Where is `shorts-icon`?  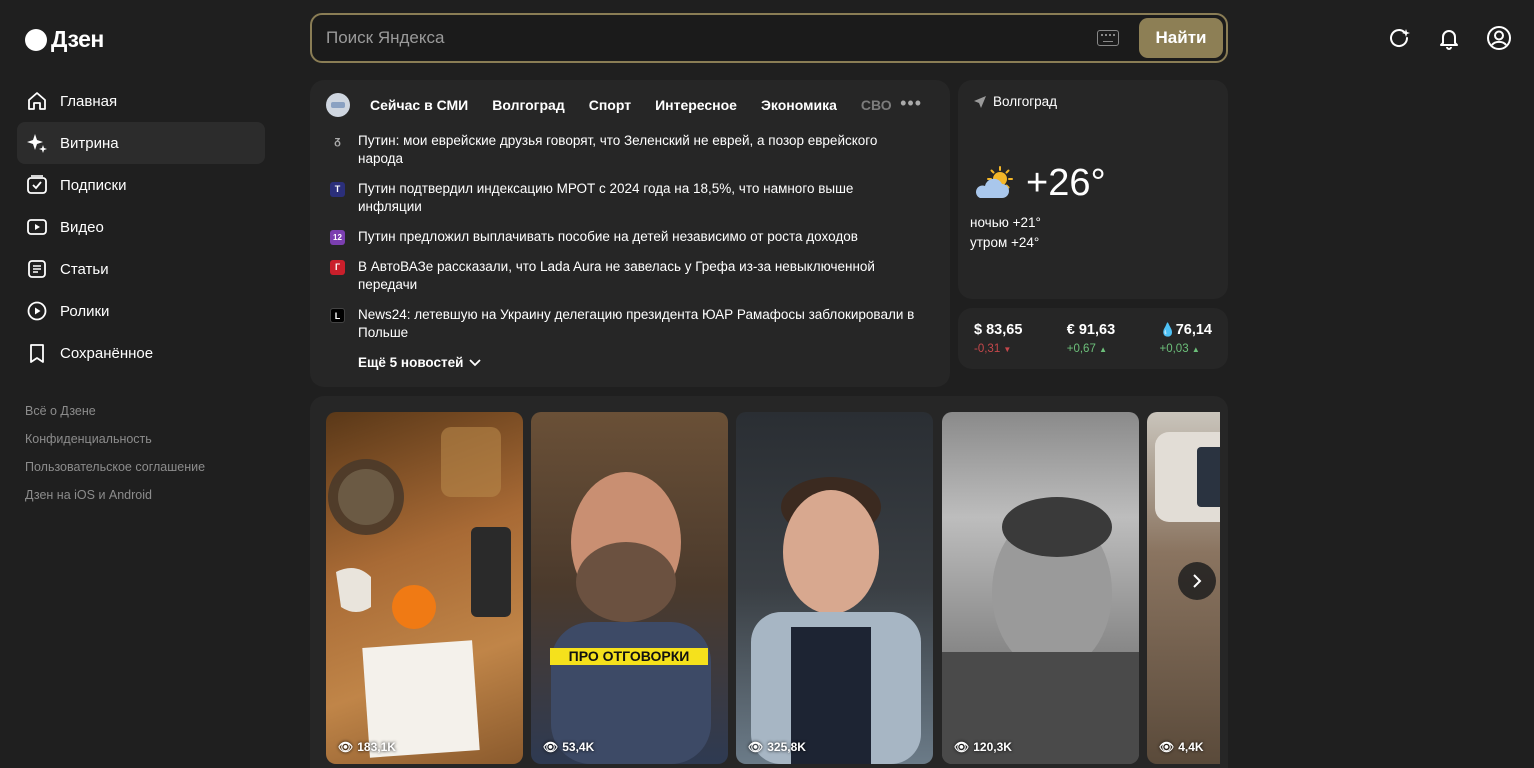 shorts-icon is located at coordinates (37, 311).